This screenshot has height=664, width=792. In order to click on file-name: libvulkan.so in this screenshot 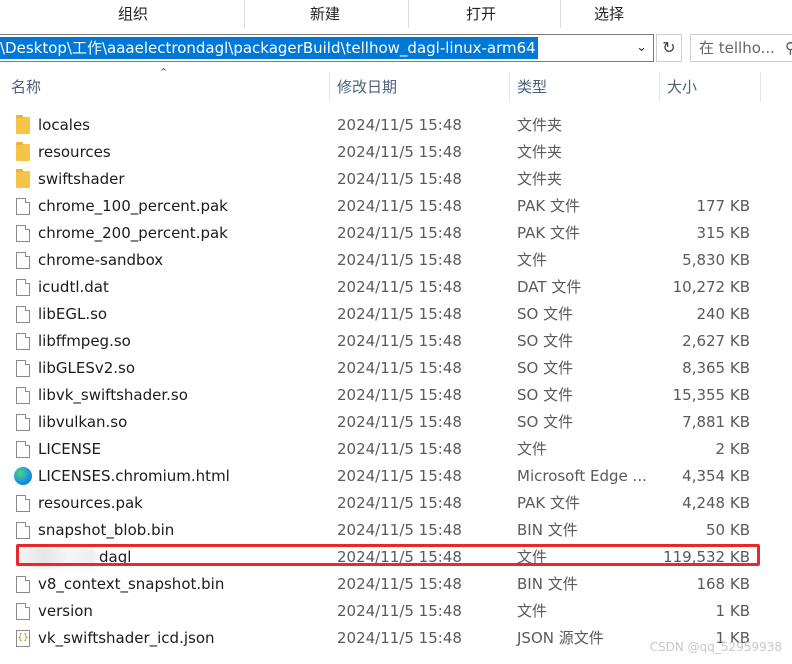, I will do `click(82, 422)`.